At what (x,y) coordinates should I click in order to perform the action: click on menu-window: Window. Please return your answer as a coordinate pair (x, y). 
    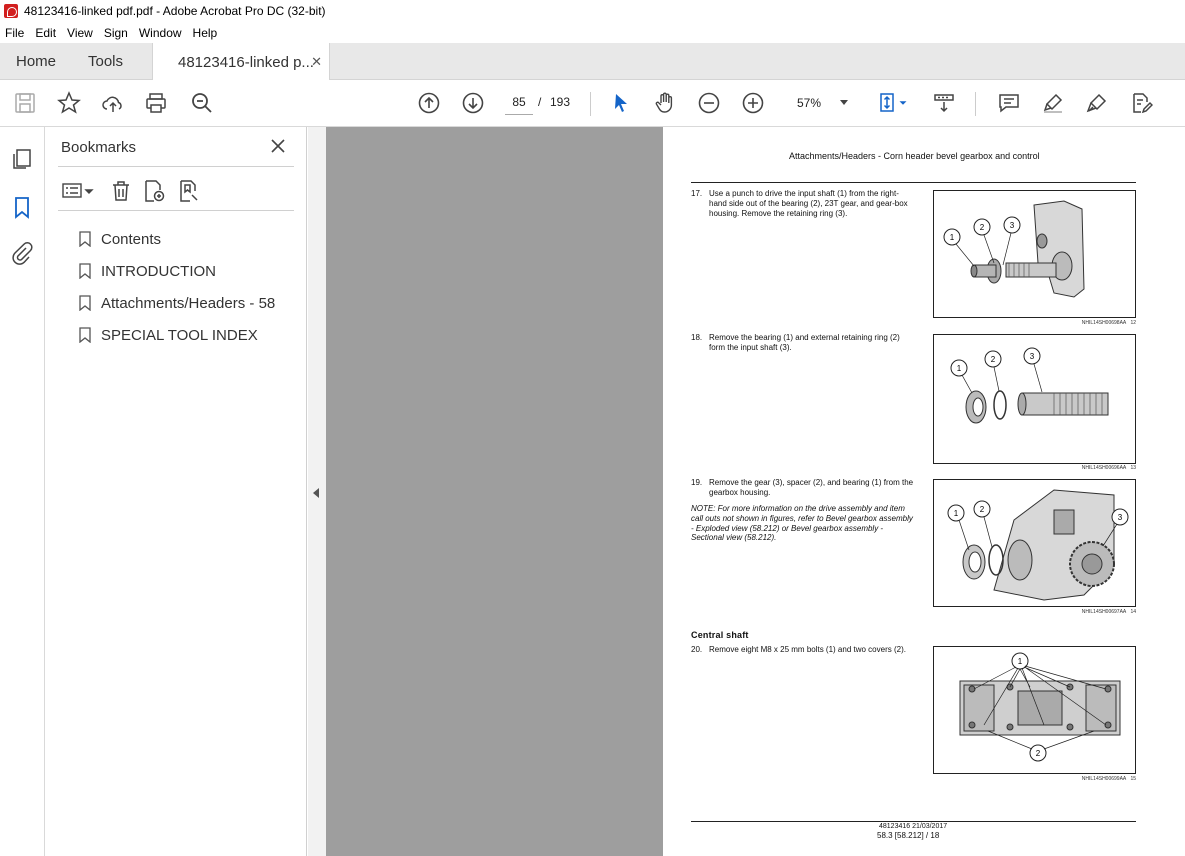
    Looking at the image, I should click on (160, 33).